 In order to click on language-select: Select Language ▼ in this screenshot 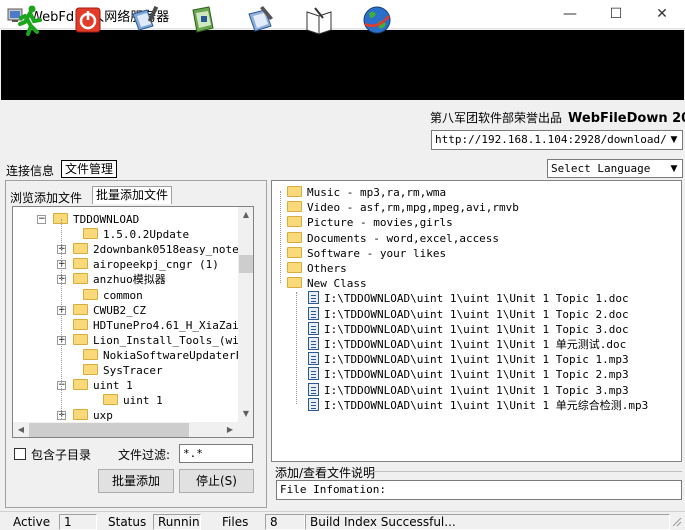, I will do `click(615, 168)`.